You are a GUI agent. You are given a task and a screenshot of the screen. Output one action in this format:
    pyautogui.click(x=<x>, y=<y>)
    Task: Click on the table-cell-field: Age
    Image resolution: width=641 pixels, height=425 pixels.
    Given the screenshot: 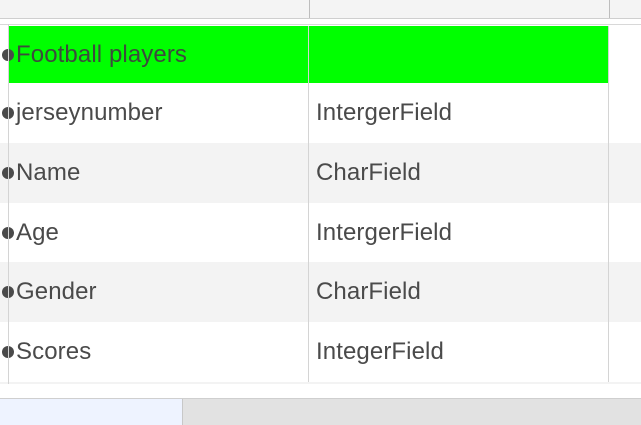 What is the action you would take?
    pyautogui.click(x=155, y=232)
    